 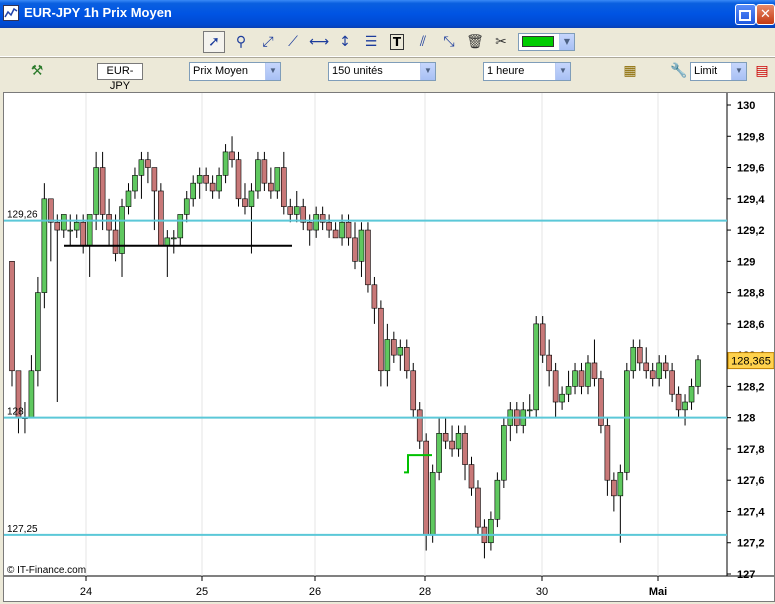 I want to click on units-select: 150 unités ▼, so click(x=382, y=71).